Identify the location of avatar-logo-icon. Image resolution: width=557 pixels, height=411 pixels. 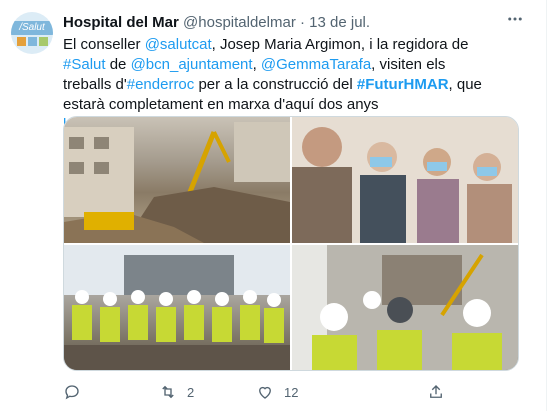
(32, 41).